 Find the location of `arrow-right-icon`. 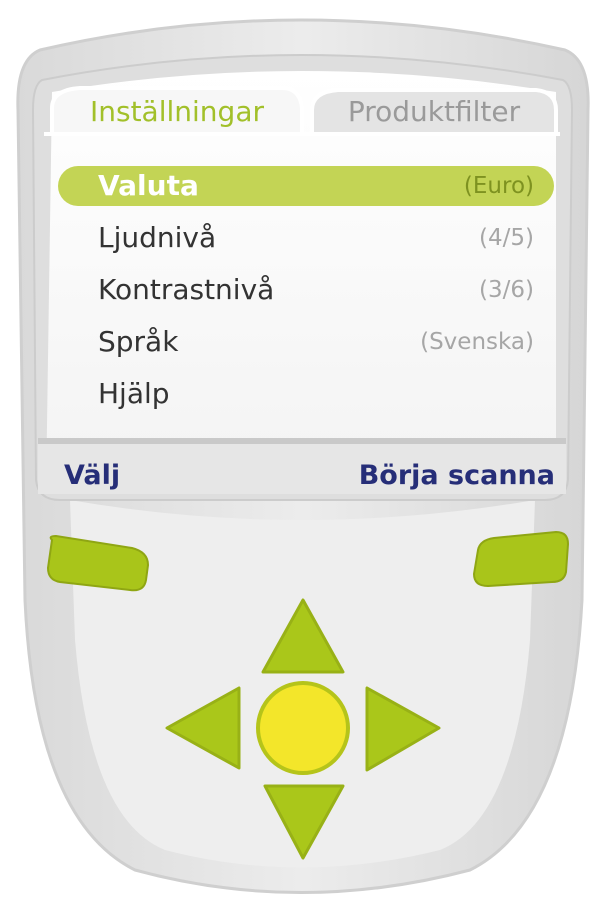

arrow-right-icon is located at coordinates (403, 729).